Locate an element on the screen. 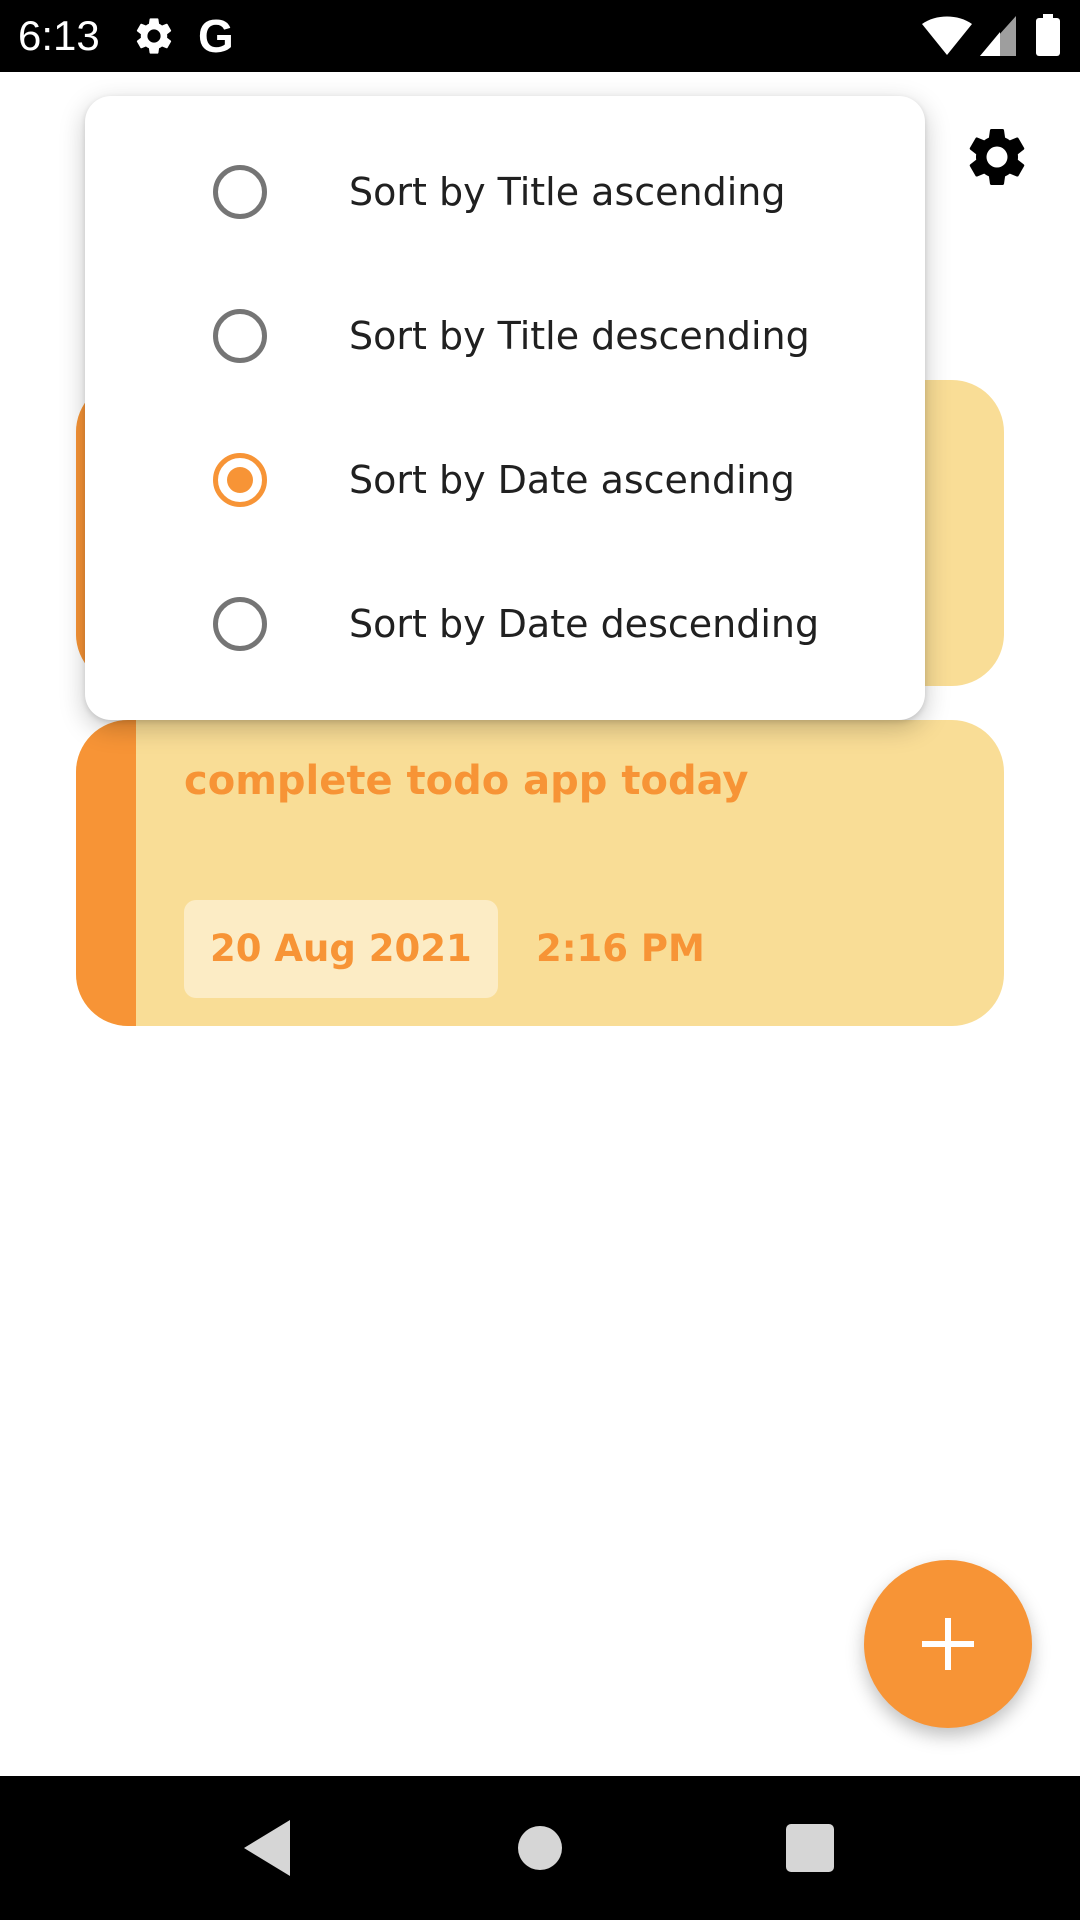  plus-icon is located at coordinates (948, 1644).